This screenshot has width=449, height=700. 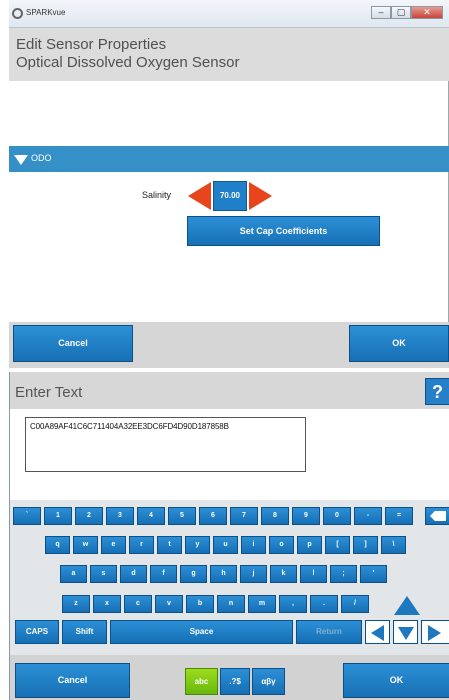 I want to click on key: h, so click(x=223, y=574).